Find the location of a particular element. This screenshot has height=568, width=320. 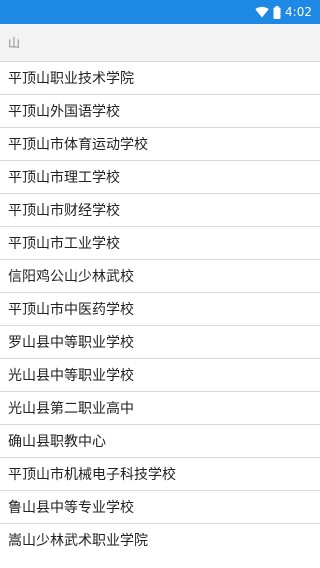

list-item: 平顶山职业技术学院 is located at coordinates (160, 77).